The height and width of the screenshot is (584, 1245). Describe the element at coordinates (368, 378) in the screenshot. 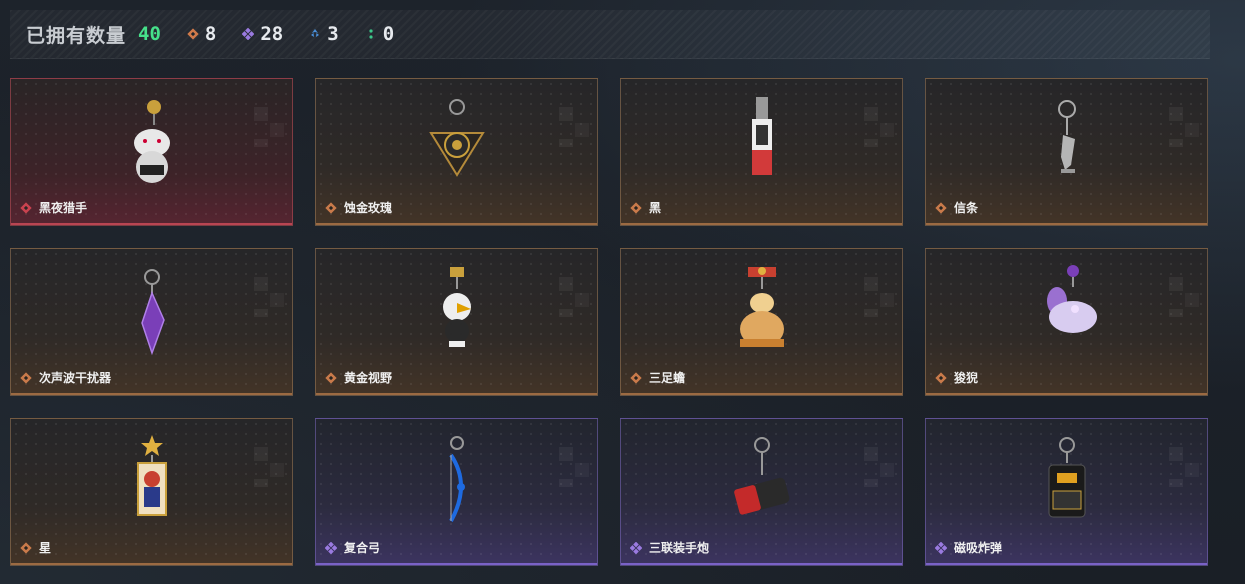

I see `item-name: 黄金视野` at that location.